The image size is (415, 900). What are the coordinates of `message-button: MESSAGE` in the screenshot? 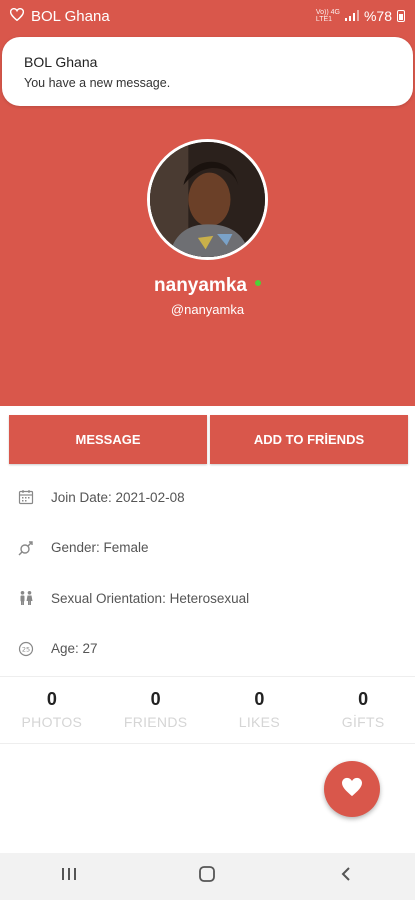 It's located at (108, 439).